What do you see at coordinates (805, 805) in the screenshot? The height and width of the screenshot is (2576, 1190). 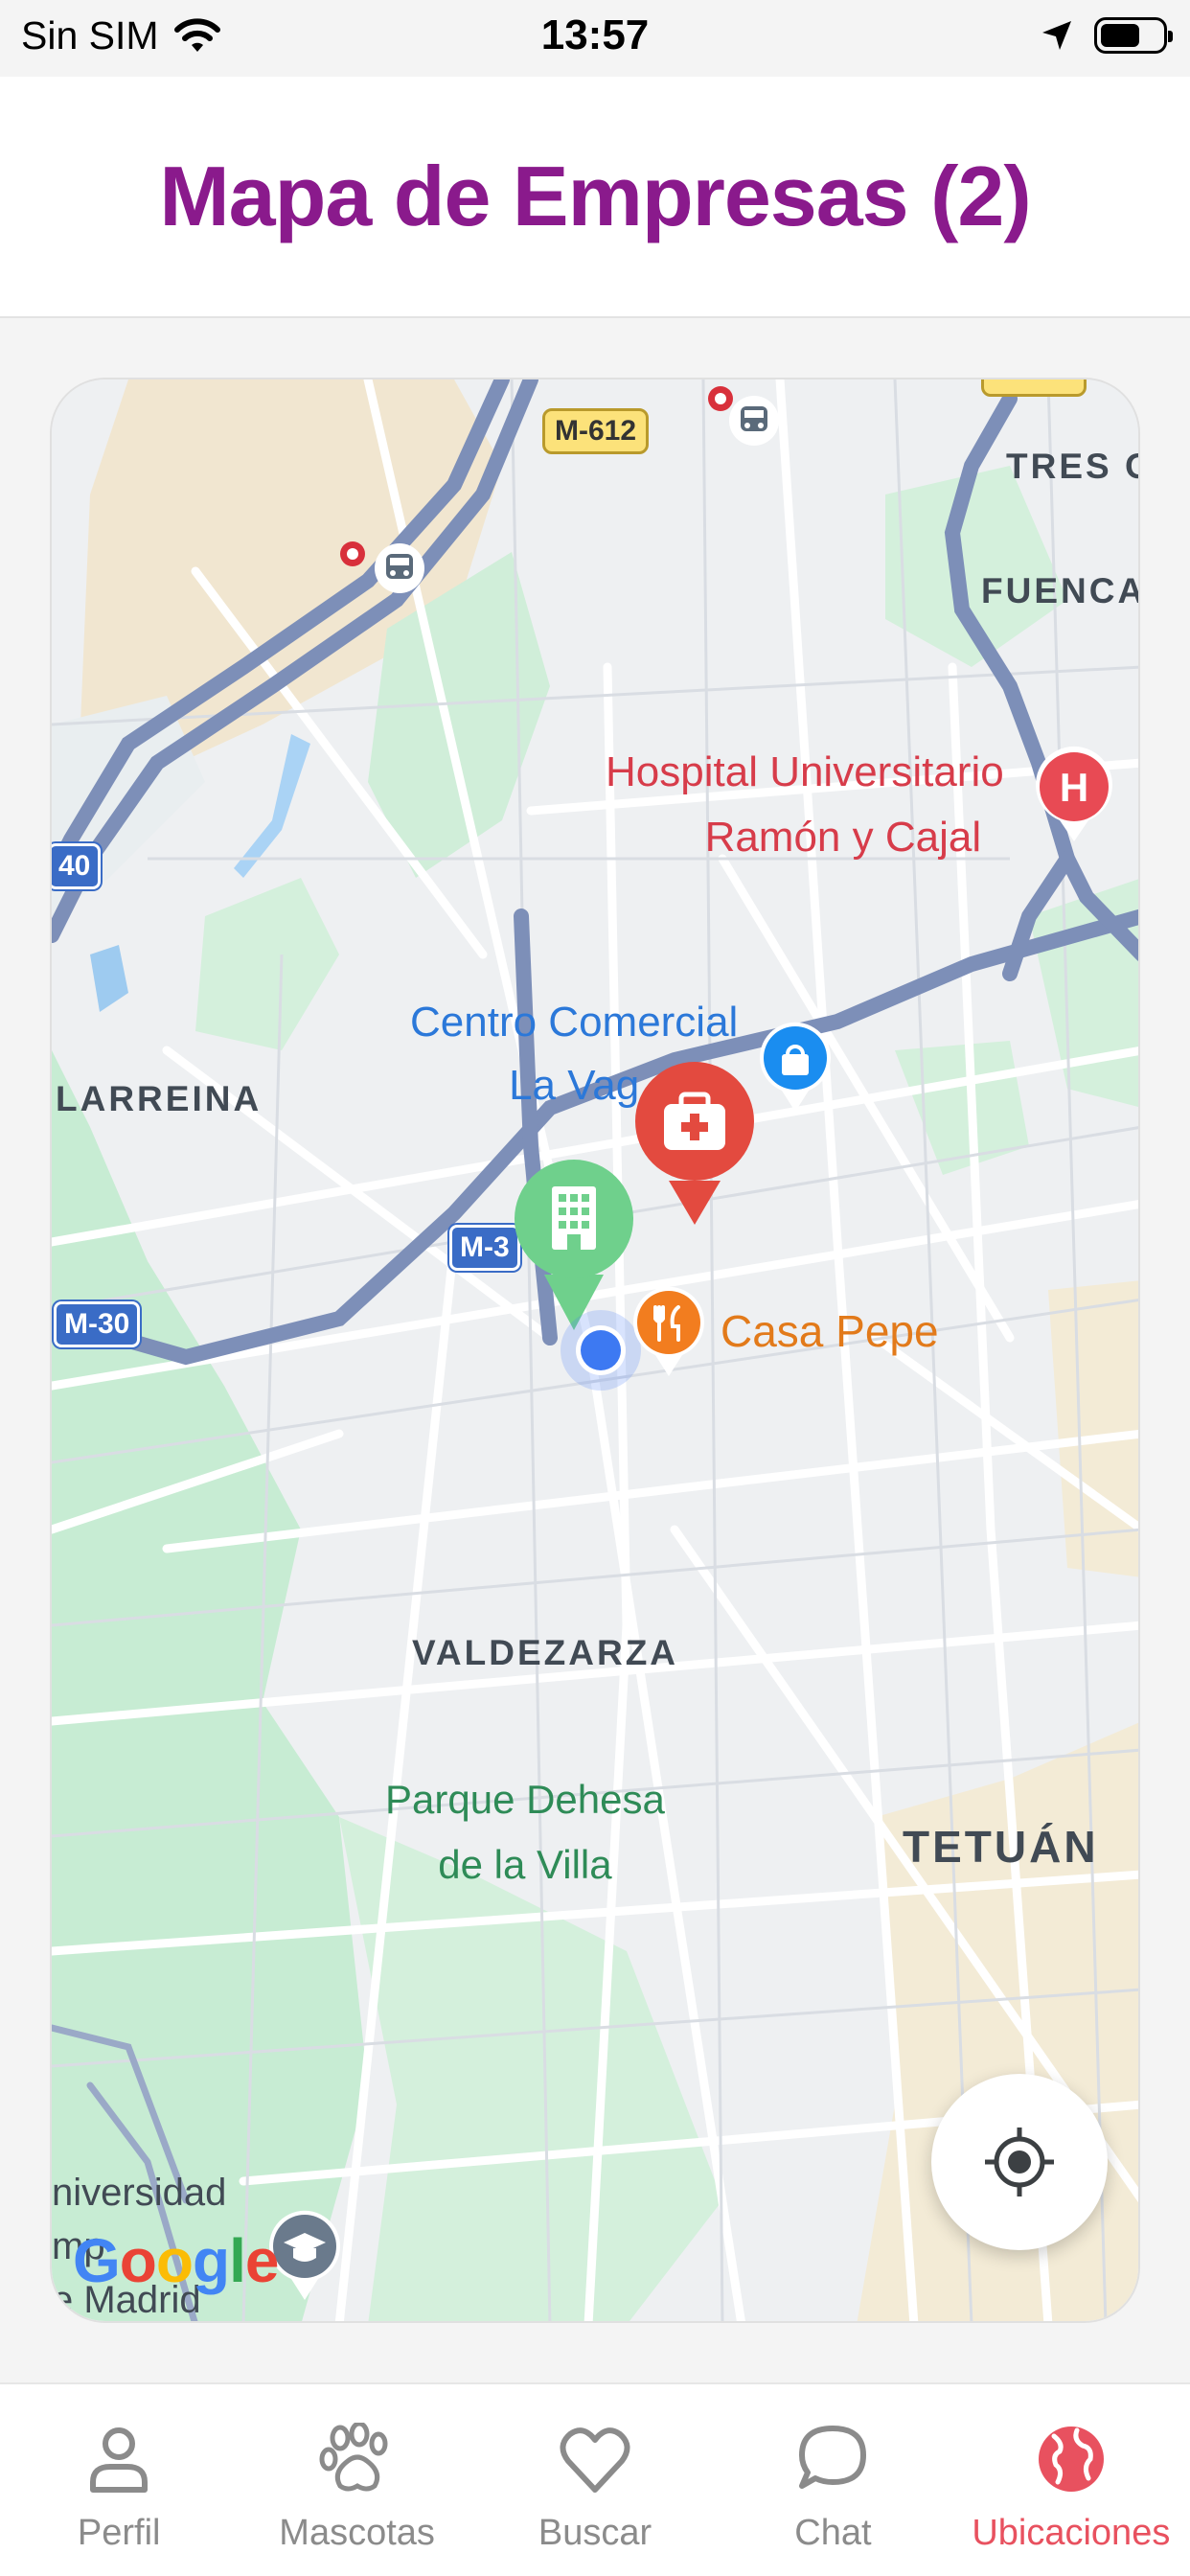 I see `poi-label-hospital: Hospital Universitario Ramón y Cajal` at bounding box center [805, 805].